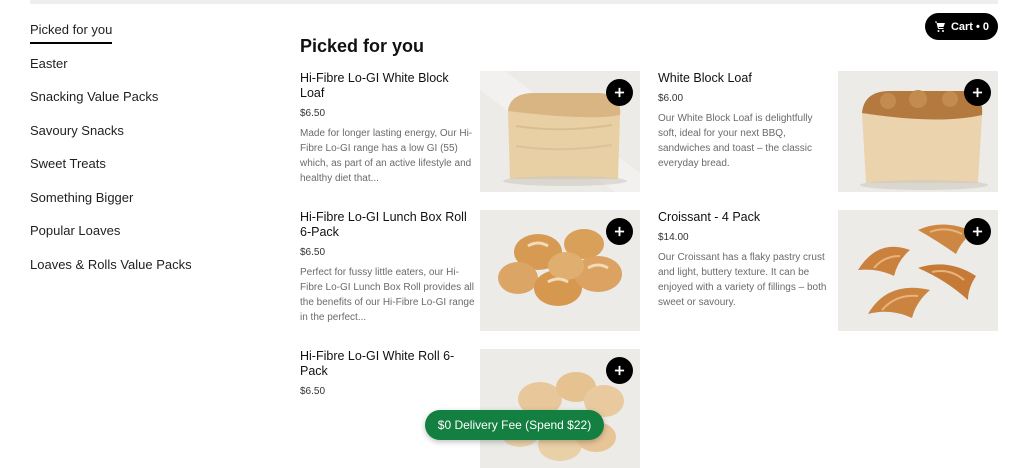  I want to click on sidebar-item-label: Sweet Treats, so click(68, 163).